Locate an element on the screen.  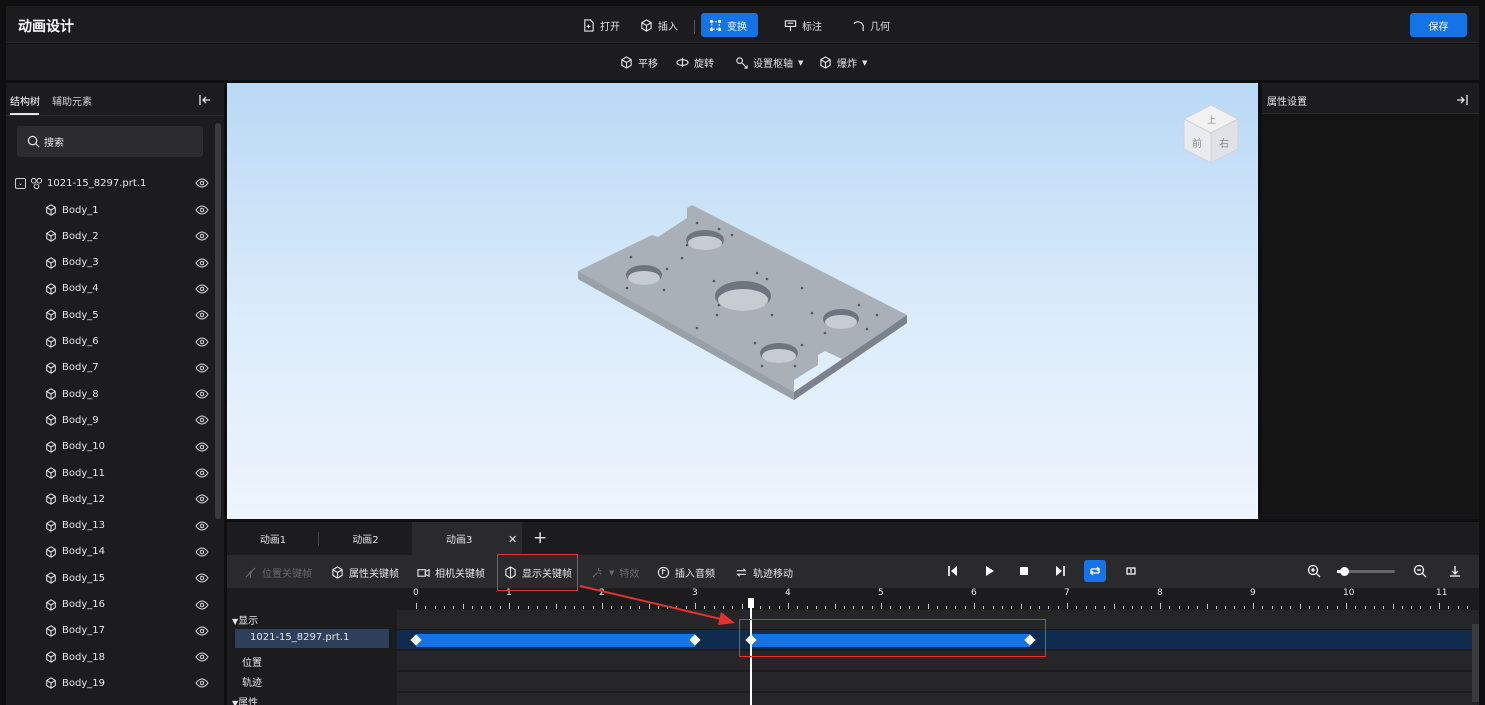
translate-button: 平移 is located at coordinates (639, 62).